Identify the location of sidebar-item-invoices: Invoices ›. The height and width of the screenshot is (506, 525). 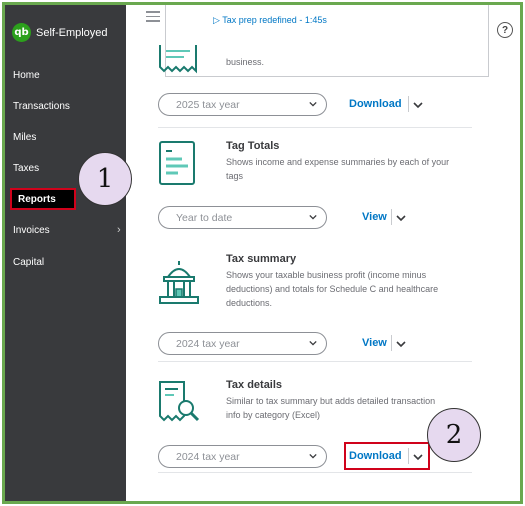
(67, 230).